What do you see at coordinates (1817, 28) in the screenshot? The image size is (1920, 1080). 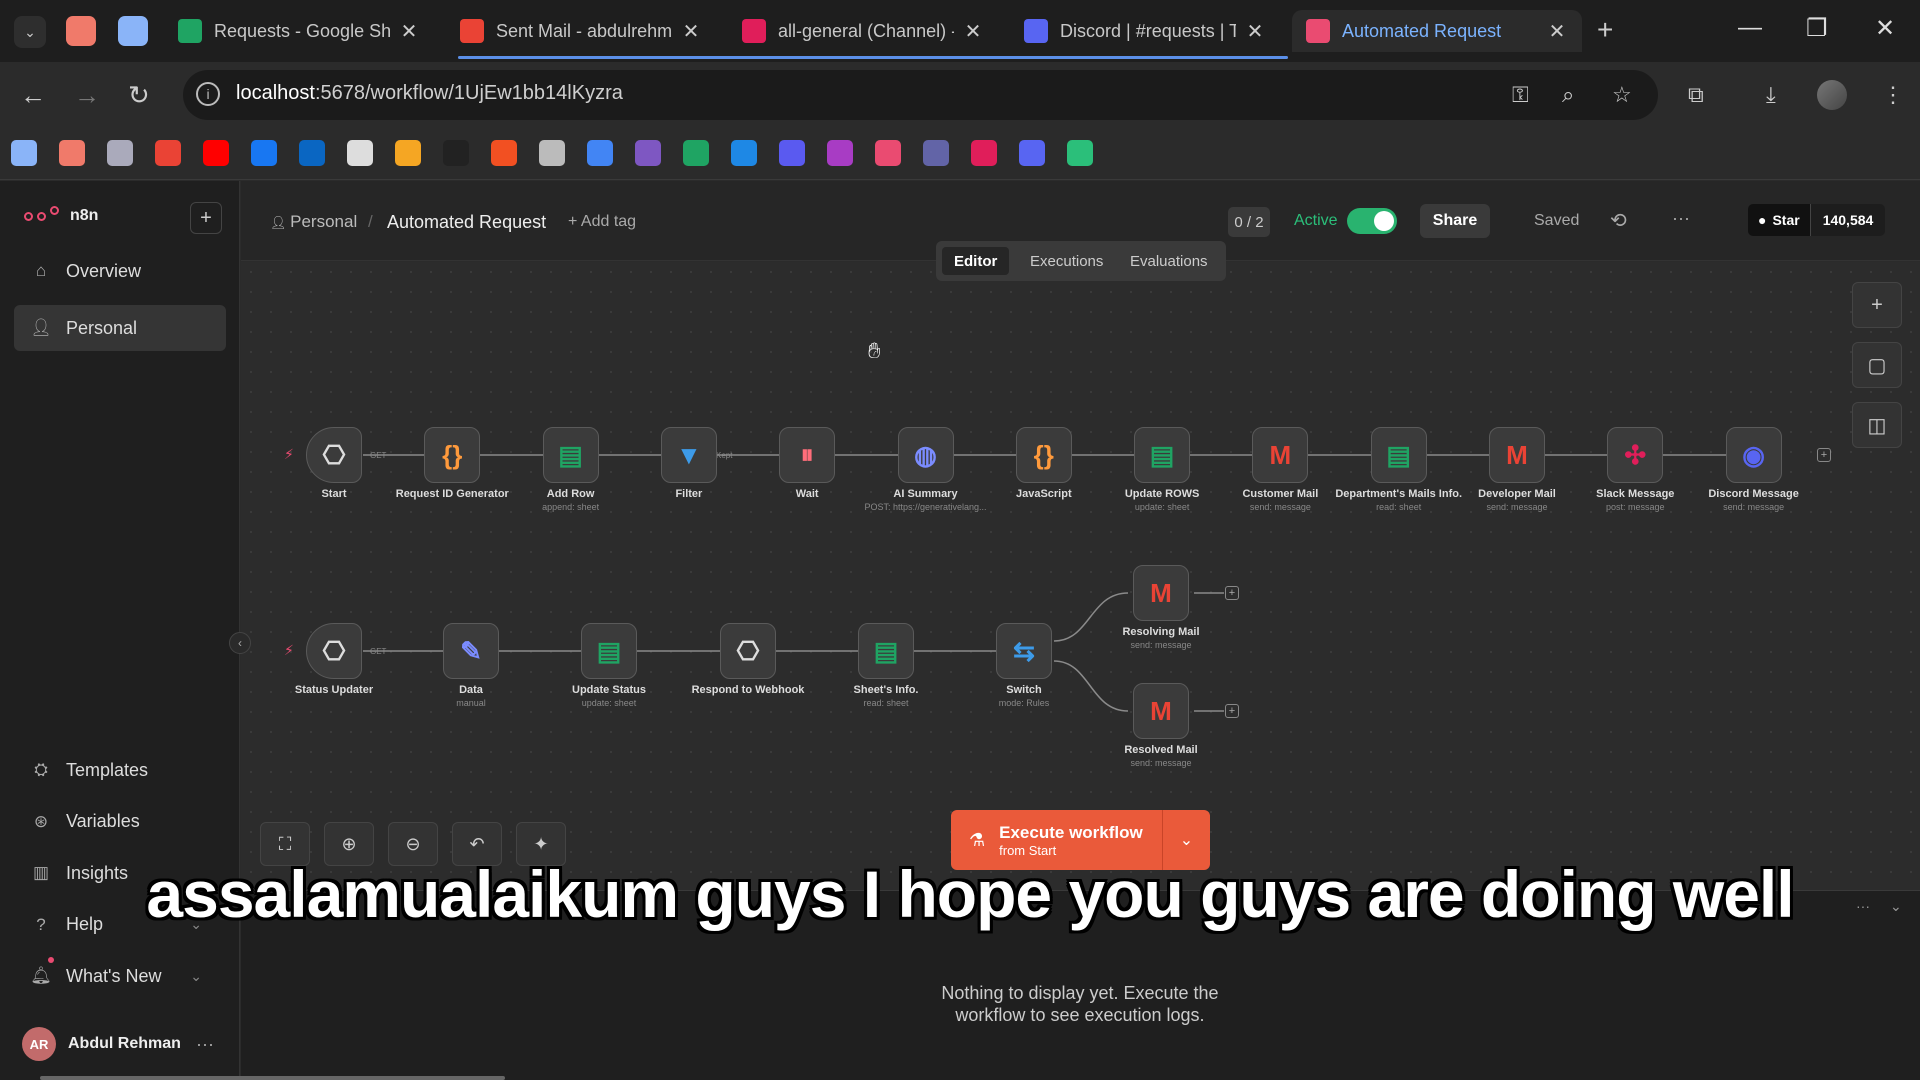 I see `restore-icon: ❐` at bounding box center [1817, 28].